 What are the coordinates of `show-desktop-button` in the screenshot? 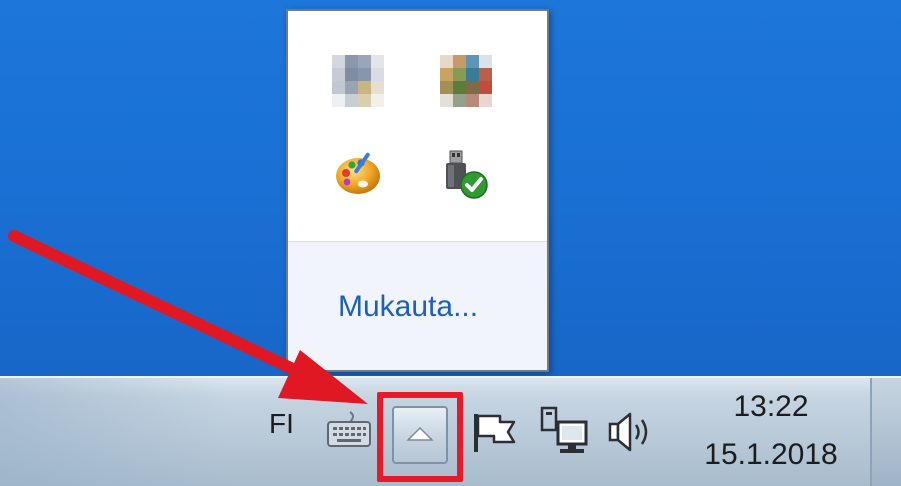 It's located at (885, 432).